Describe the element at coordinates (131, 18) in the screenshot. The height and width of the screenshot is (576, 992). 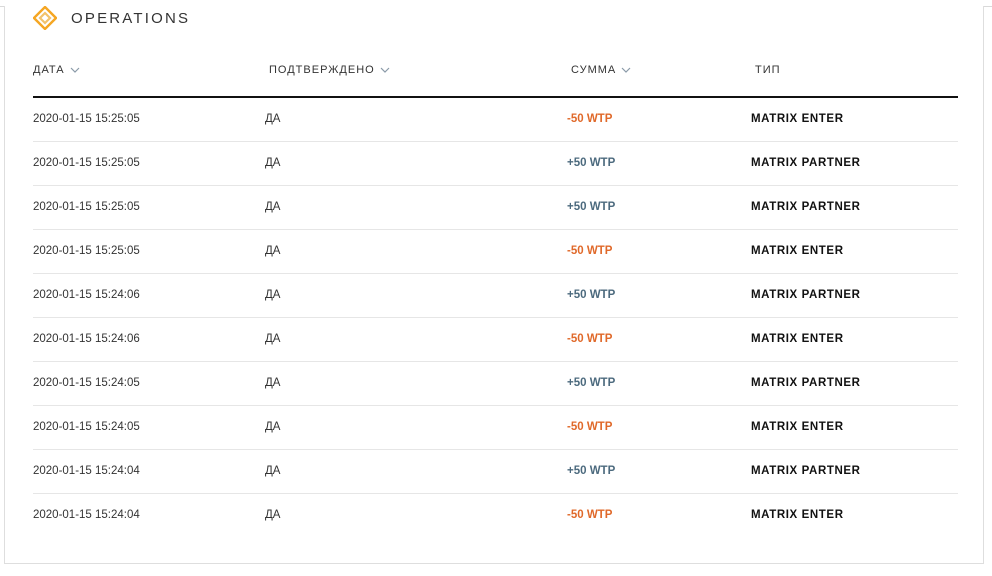
I see `panel-title: OPERATIONS` at that location.